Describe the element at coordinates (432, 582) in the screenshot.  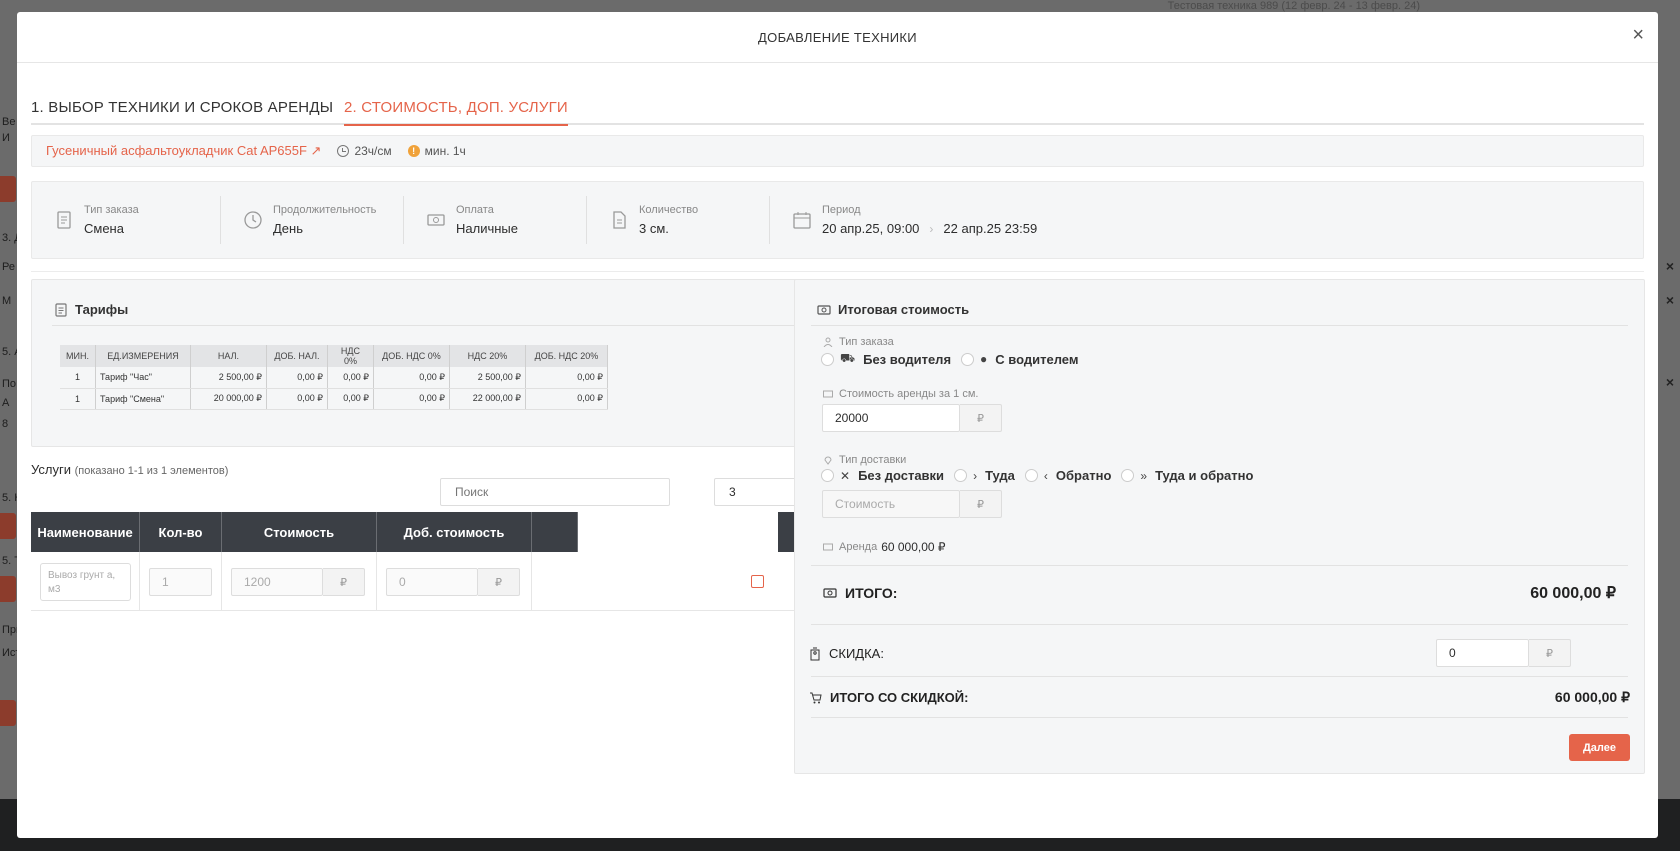
I see `service-extra-input: 0` at that location.